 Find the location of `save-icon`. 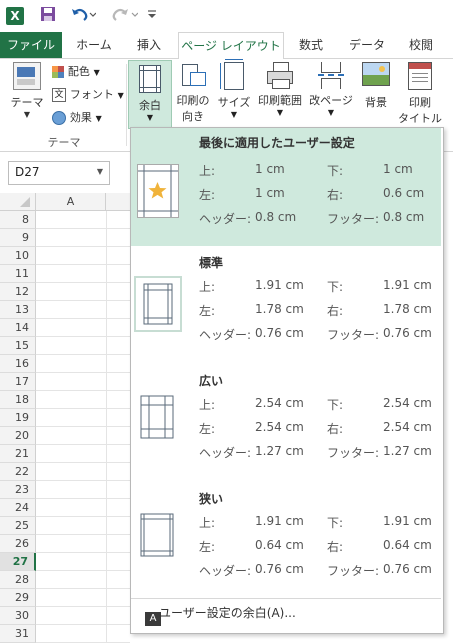

save-icon is located at coordinates (48, 16).